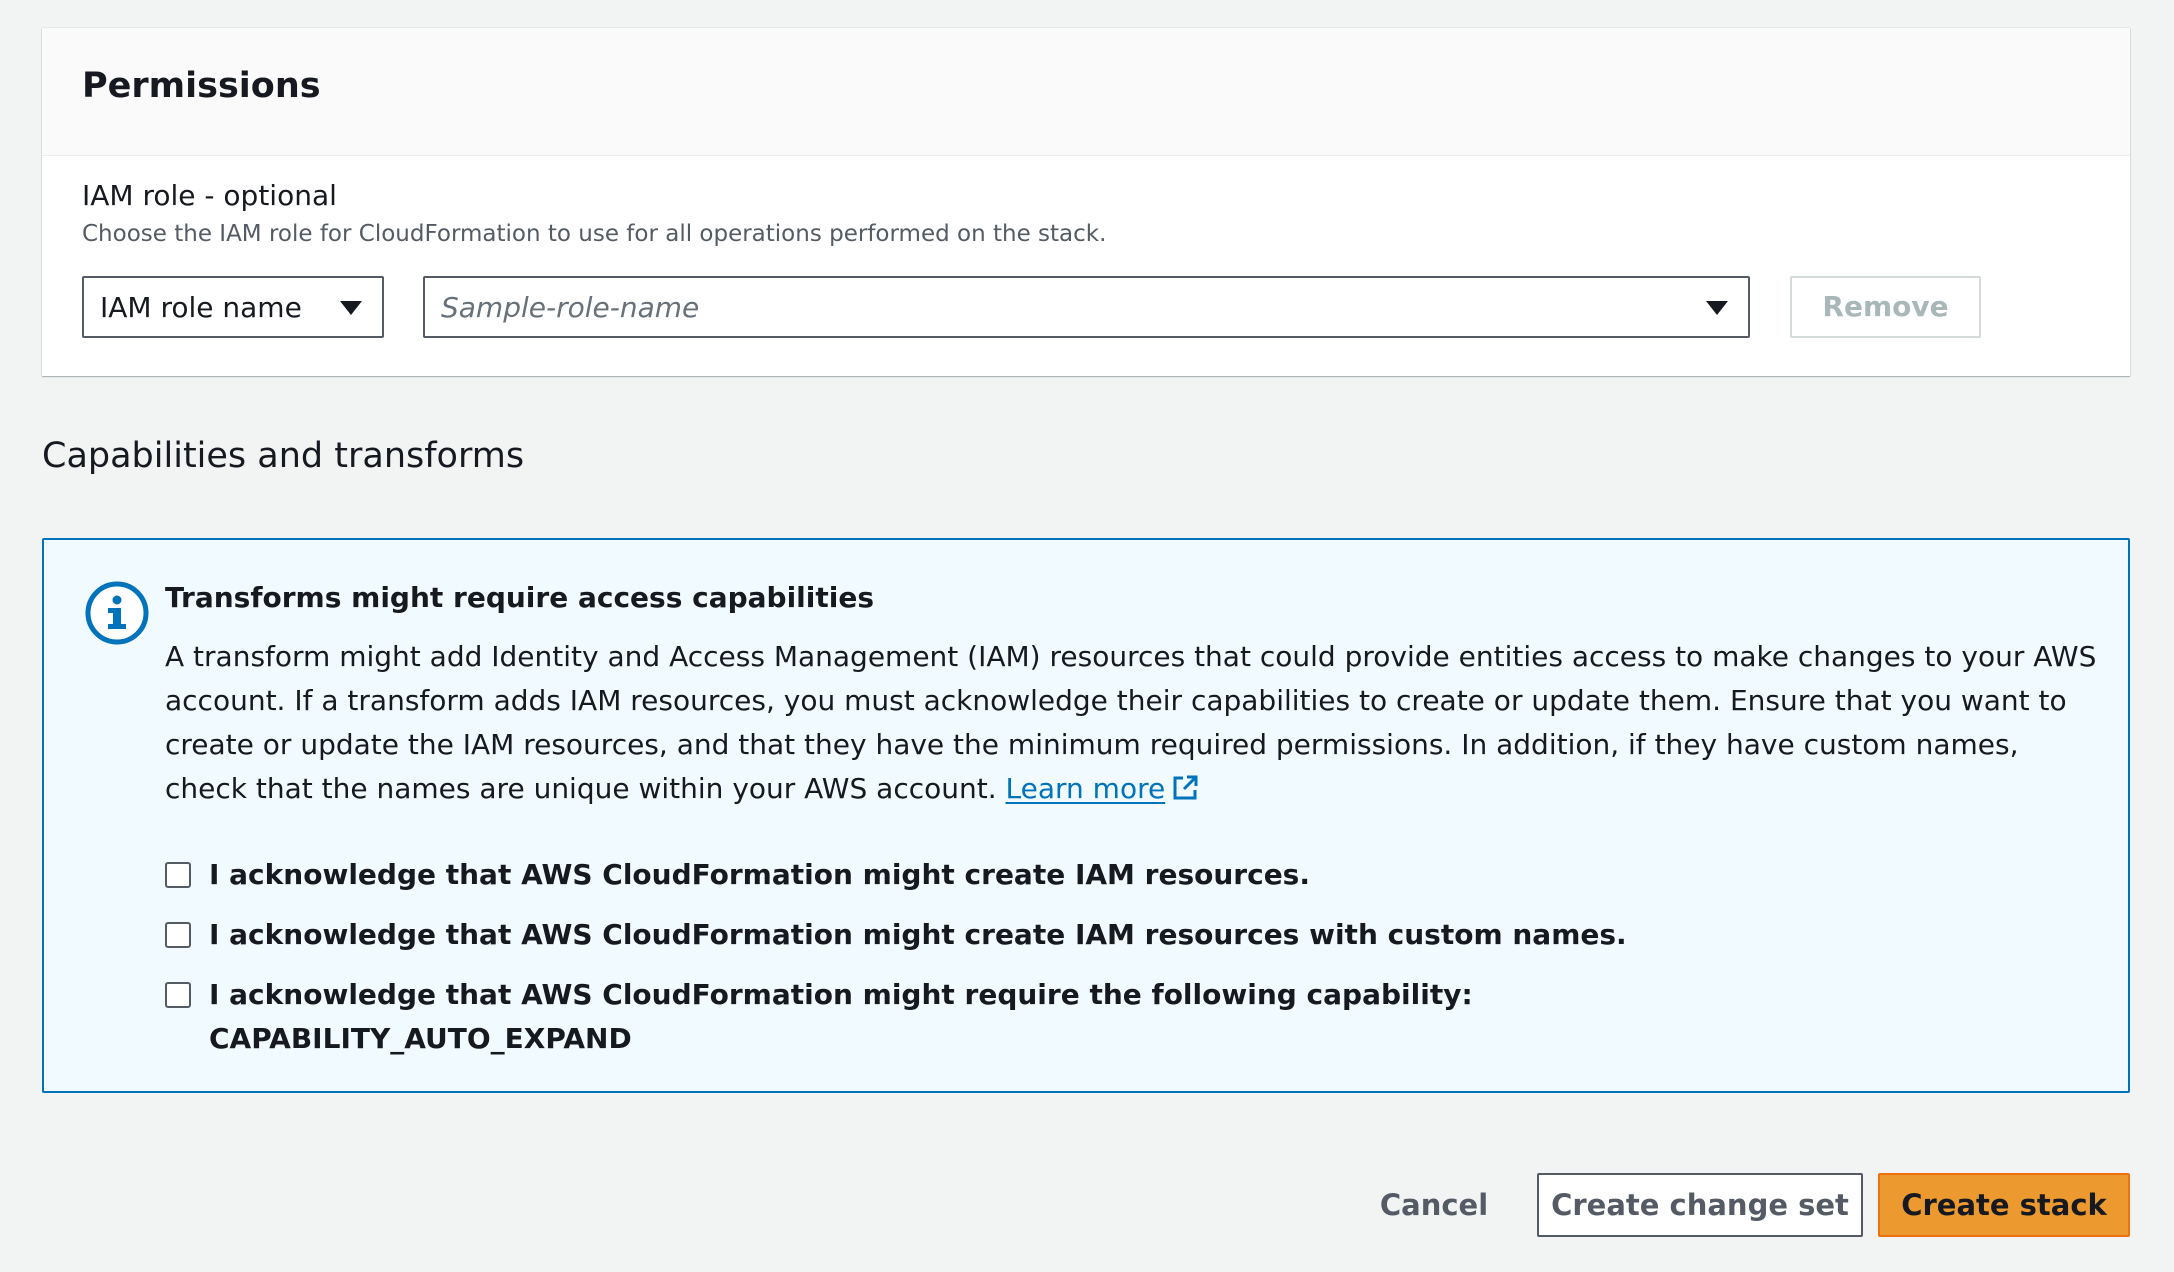 The height and width of the screenshot is (1272, 2174). Describe the element at coordinates (1086, 92) in the screenshot. I see `permissions-header: Permissions` at that location.